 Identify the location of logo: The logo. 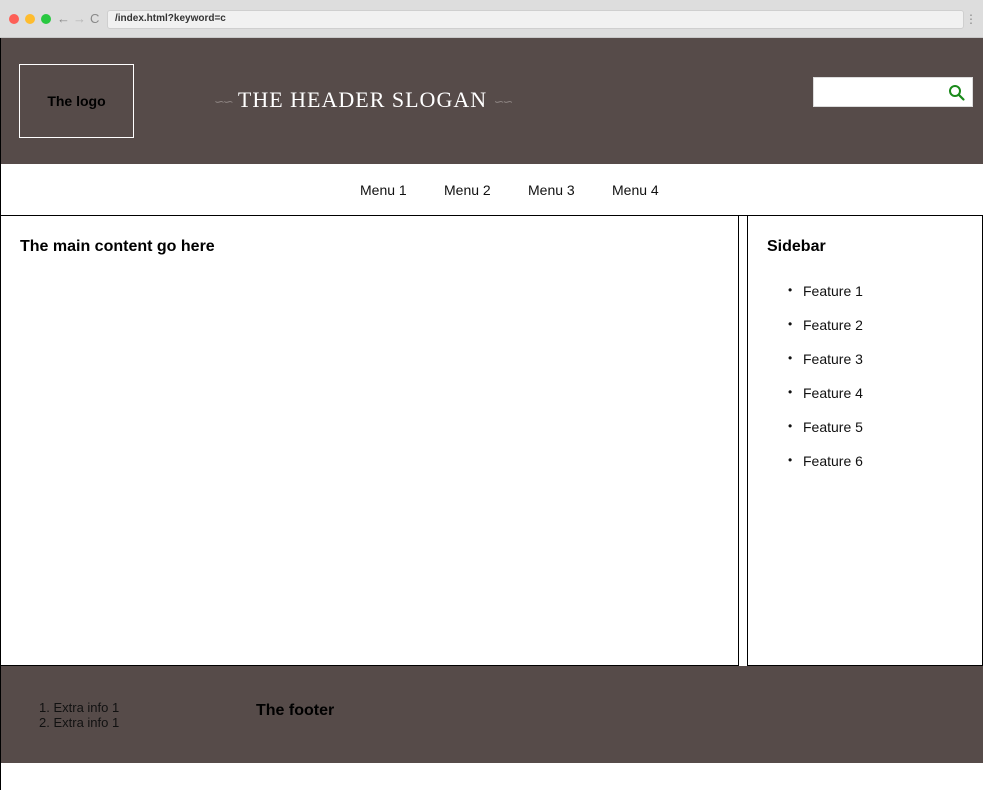
(76, 101).